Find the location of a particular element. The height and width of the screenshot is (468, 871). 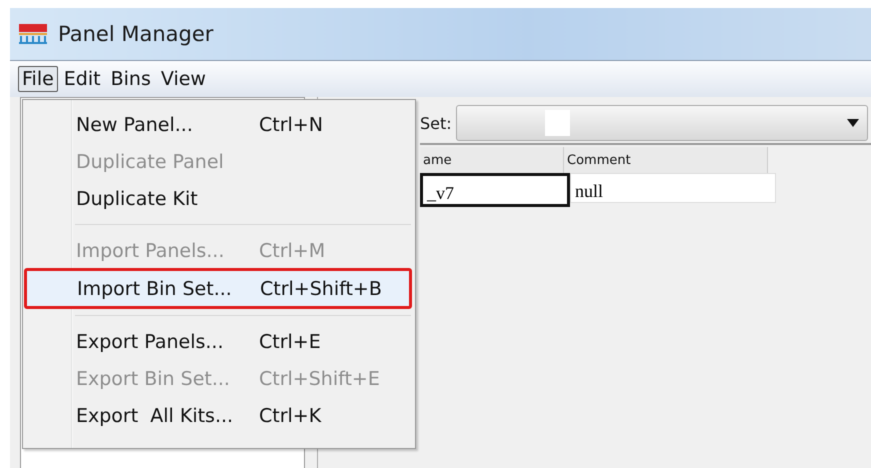

column-header: Comment is located at coordinates (666, 160).